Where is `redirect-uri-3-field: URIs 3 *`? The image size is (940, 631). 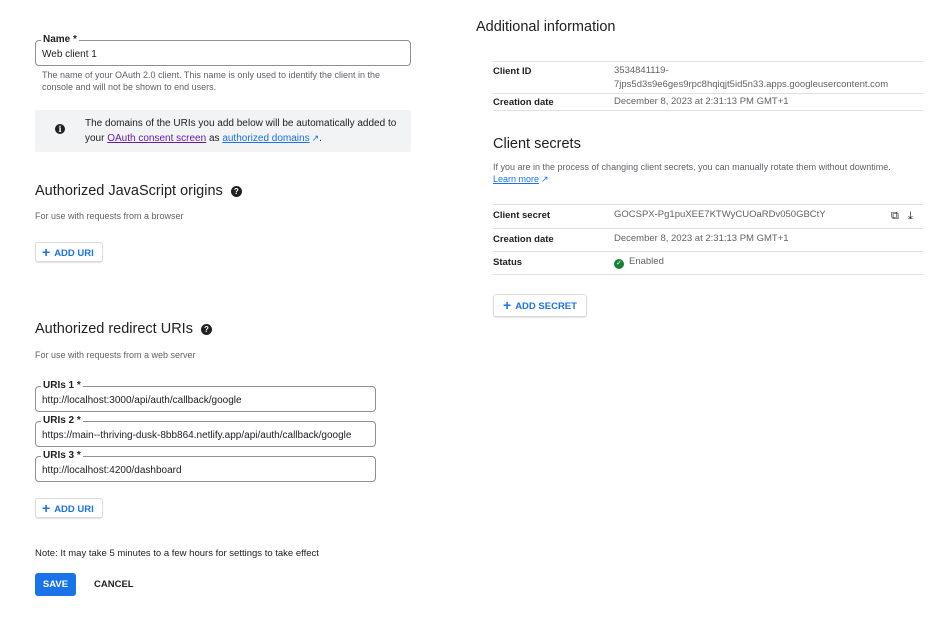 redirect-uri-3-field: URIs 3 * is located at coordinates (205, 465).